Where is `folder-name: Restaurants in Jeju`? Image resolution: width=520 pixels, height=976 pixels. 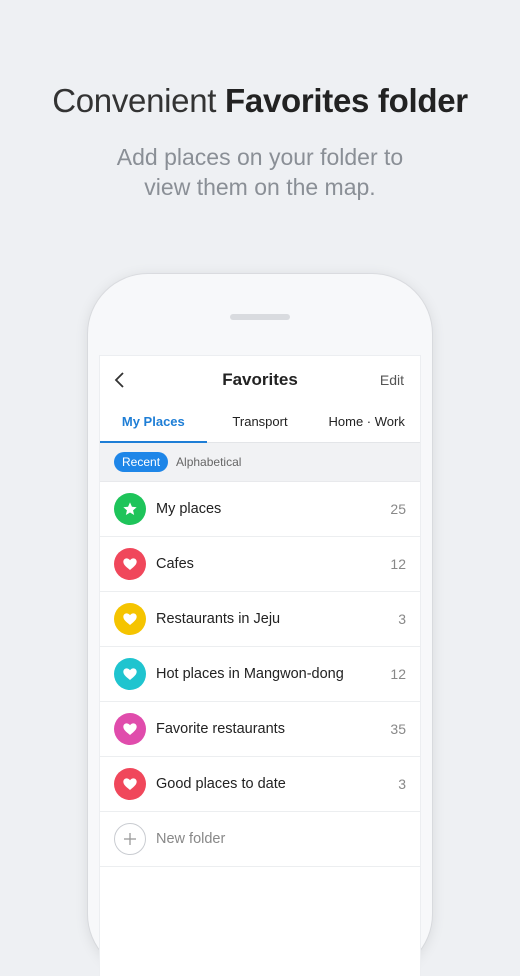
folder-name: Restaurants in Jeju is located at coordinates (218, 619).